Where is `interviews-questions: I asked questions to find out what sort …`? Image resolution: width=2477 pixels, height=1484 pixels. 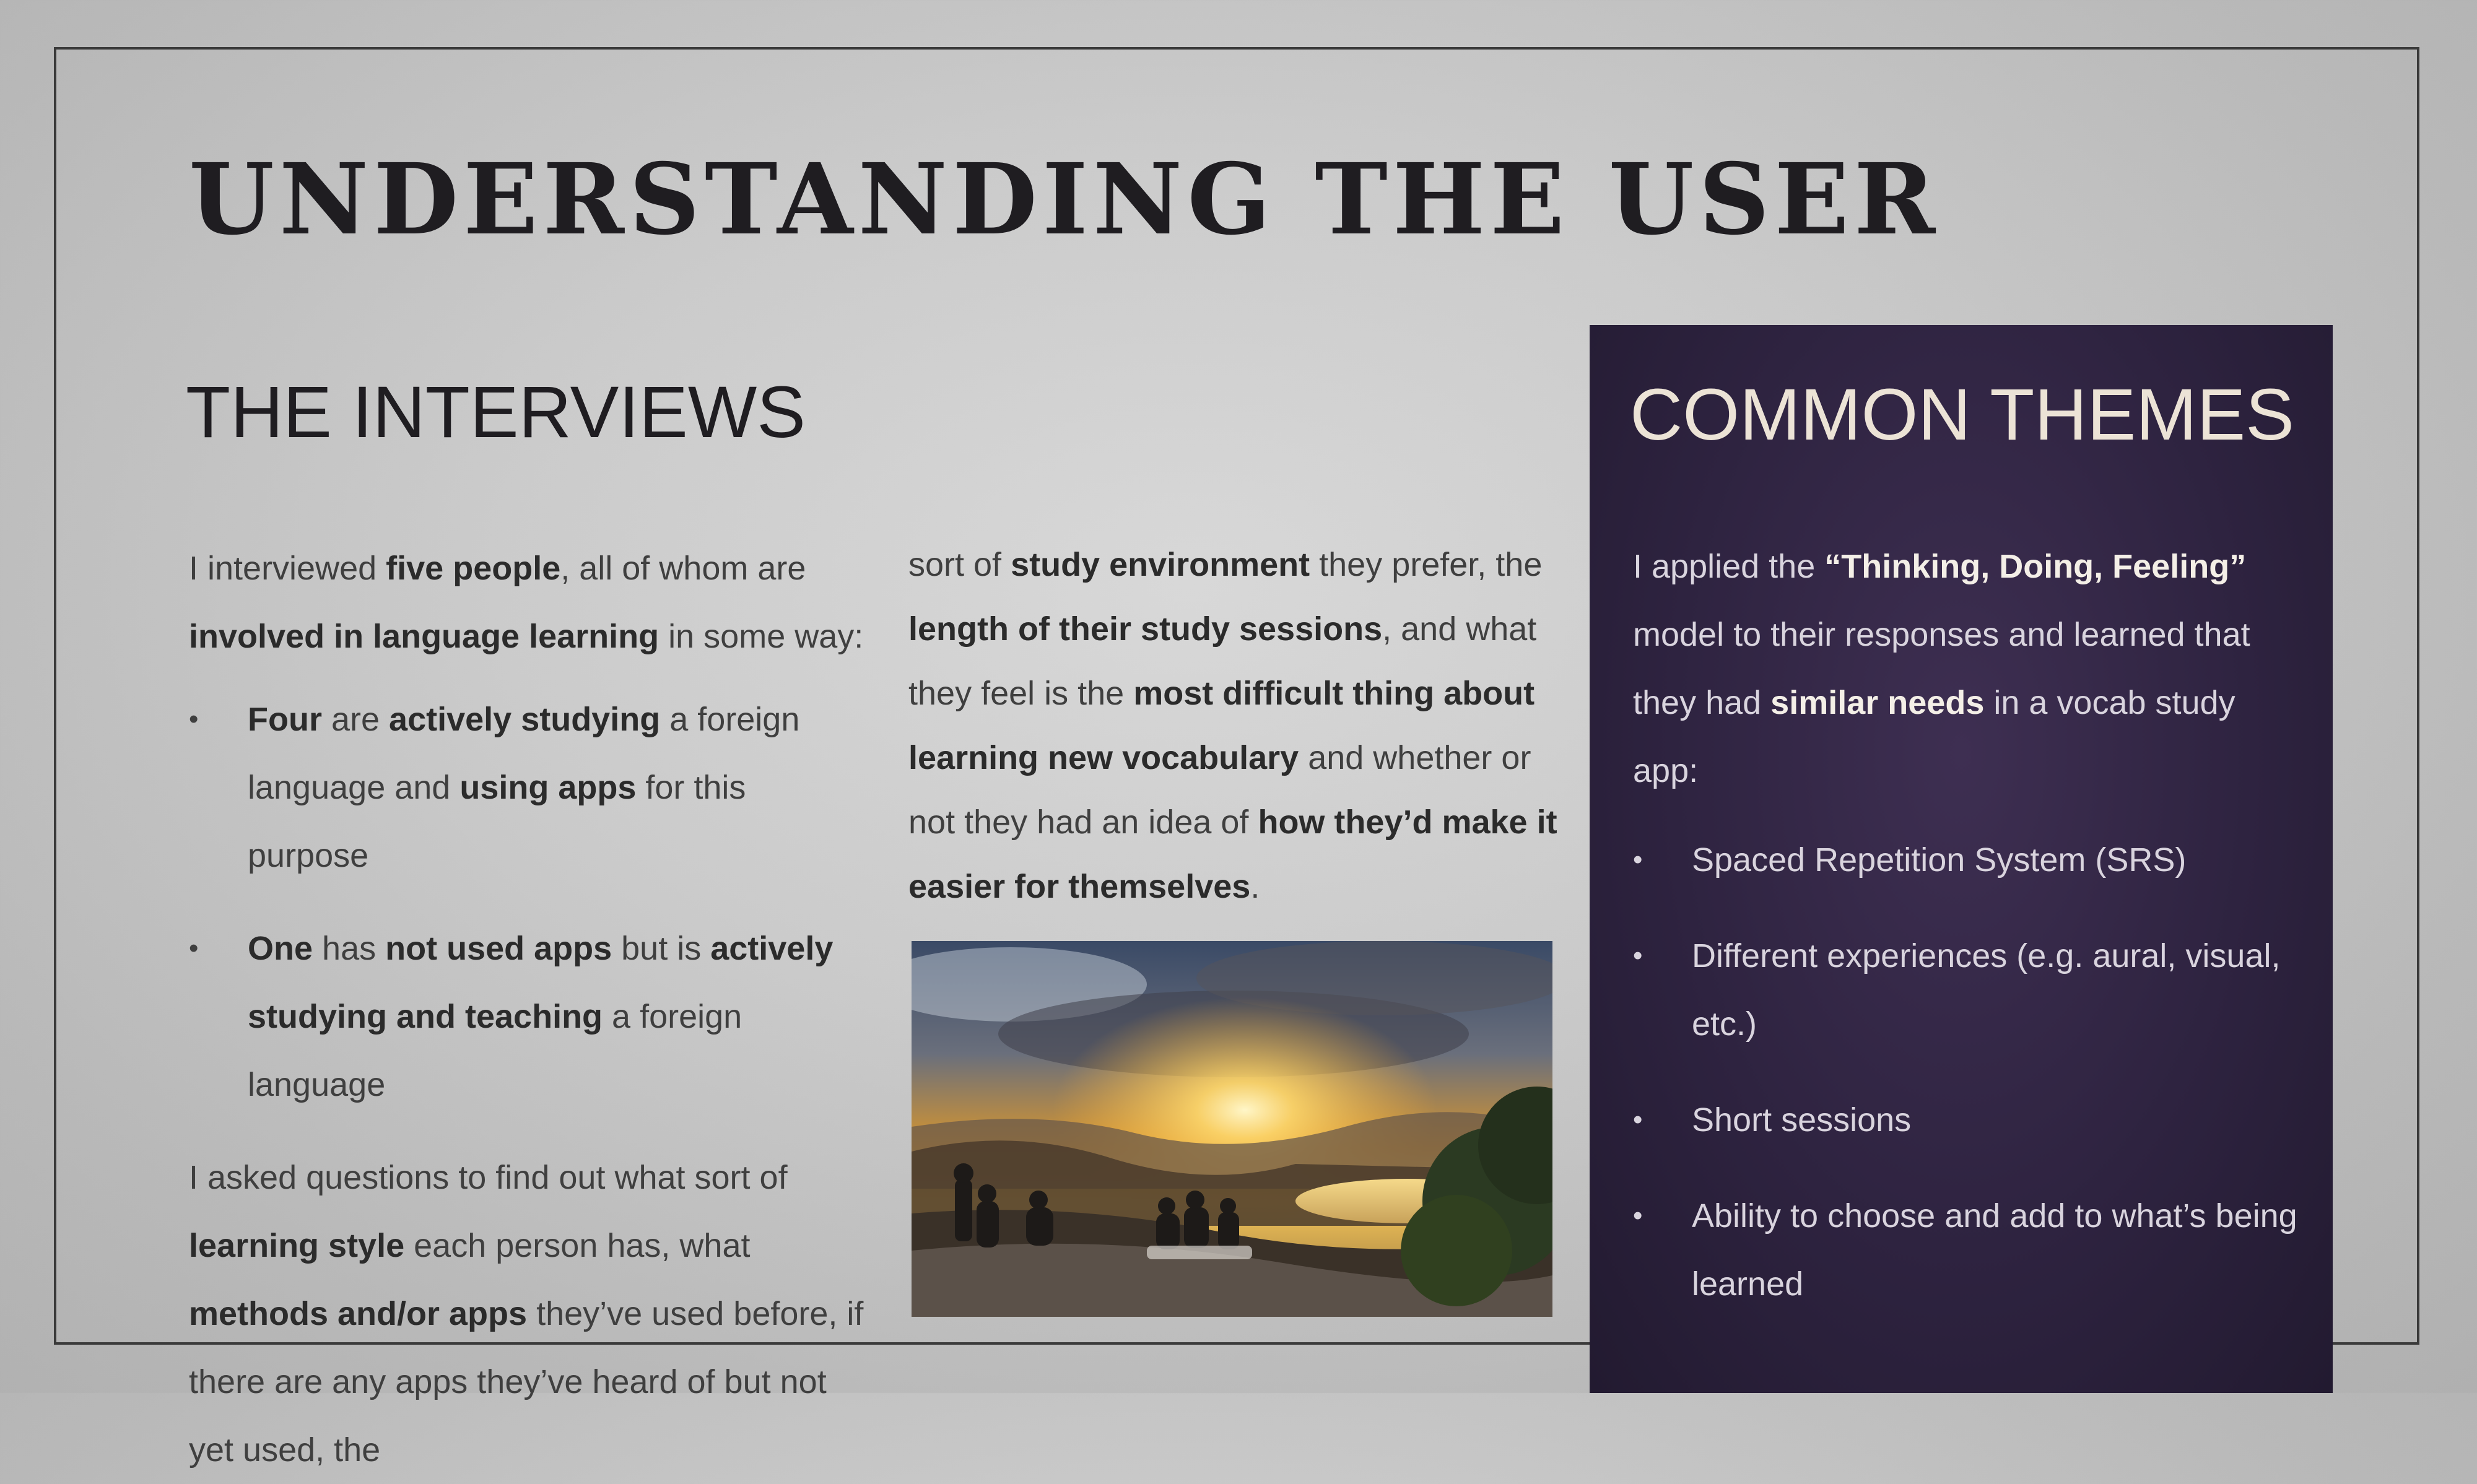
interviews-questions: I asked questions to find out what sort … is located at coordinates (529, 1313).